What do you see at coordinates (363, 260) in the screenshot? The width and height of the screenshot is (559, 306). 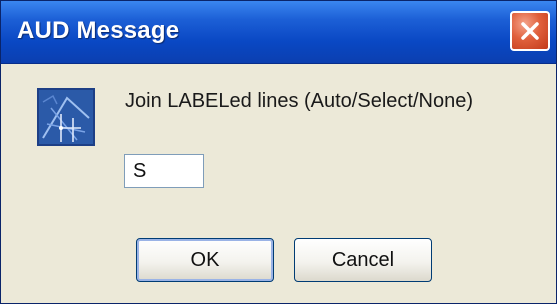 I see `cancel-button: Cancel` at bounding box center [363, 260].